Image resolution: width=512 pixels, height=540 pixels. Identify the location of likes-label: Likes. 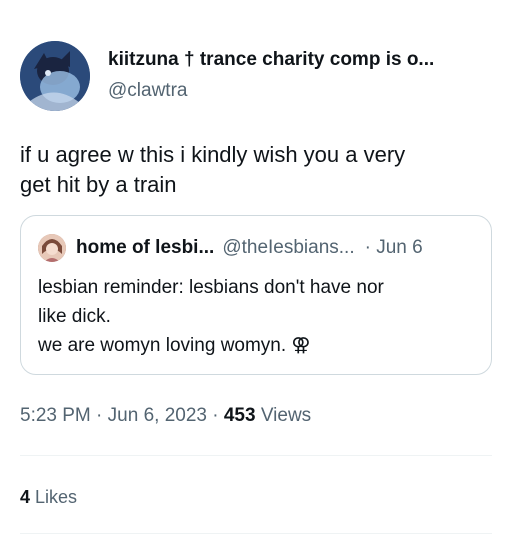
(56, 497).